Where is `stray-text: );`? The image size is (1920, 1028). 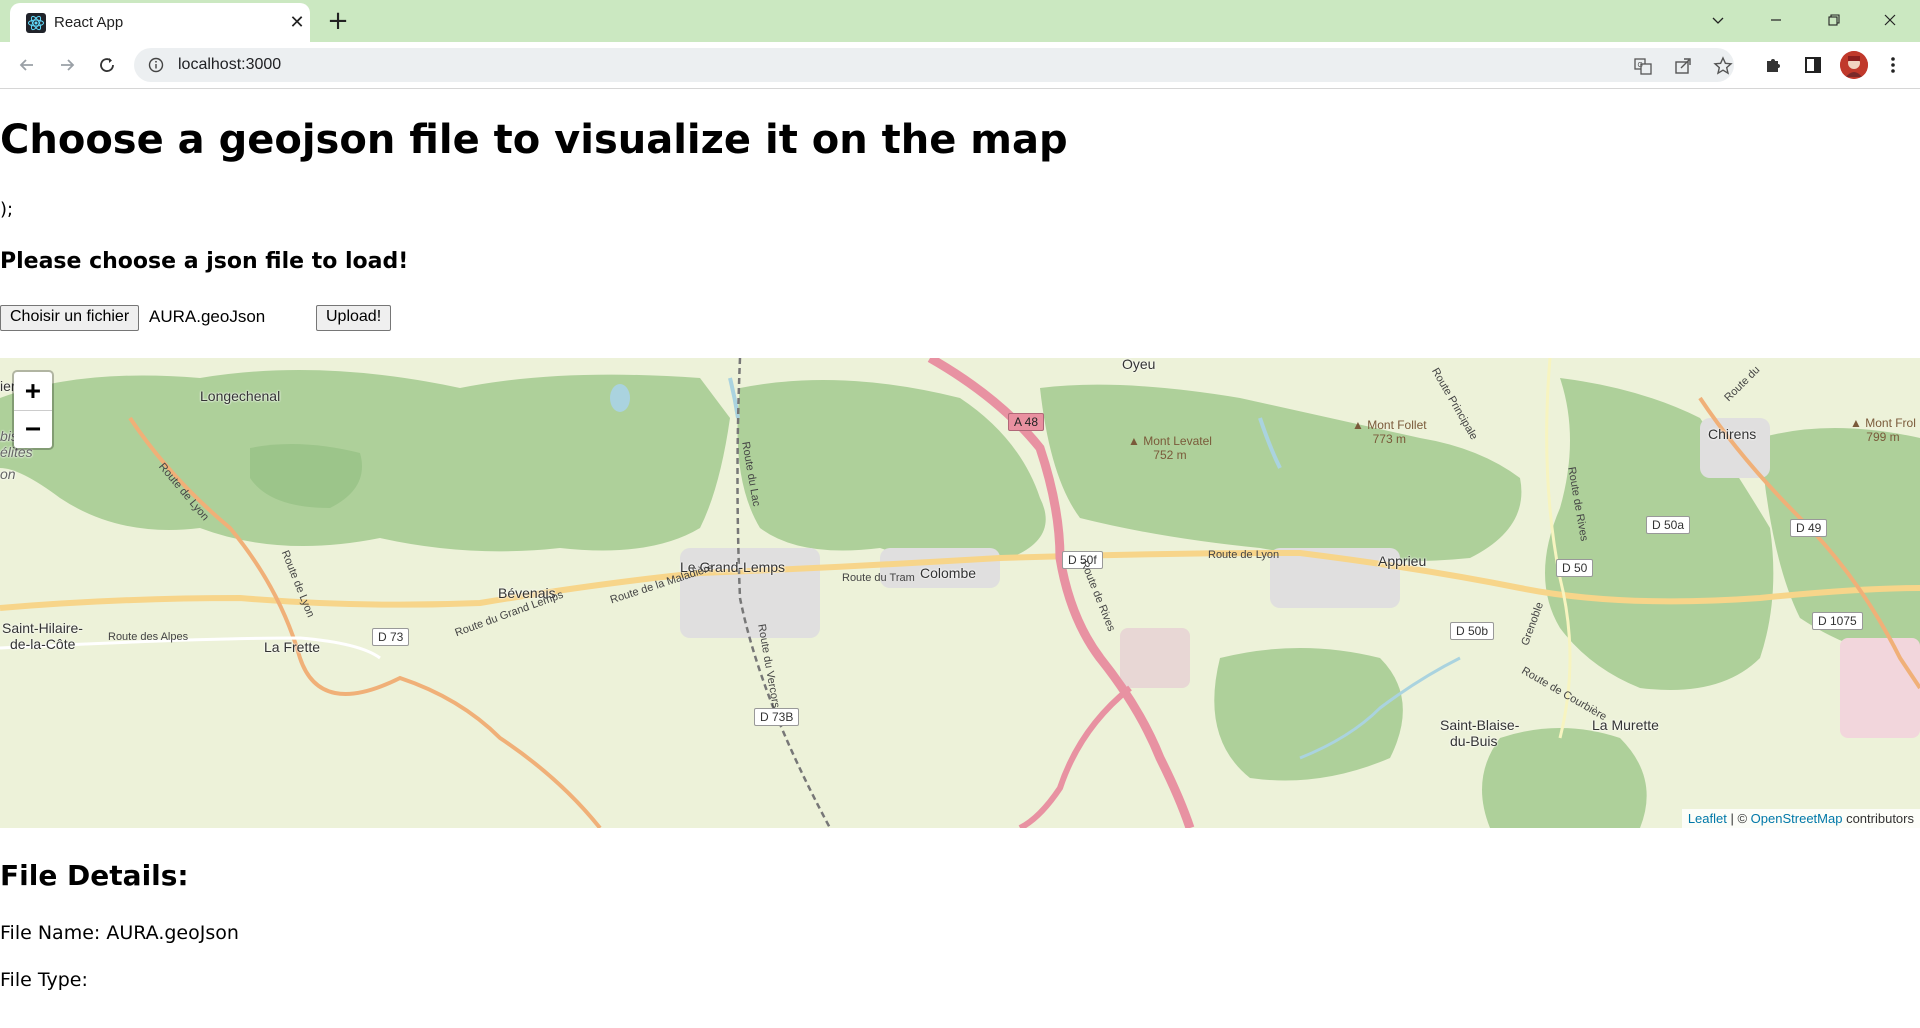
stray-text: ); is located at coordinates (7, 209).